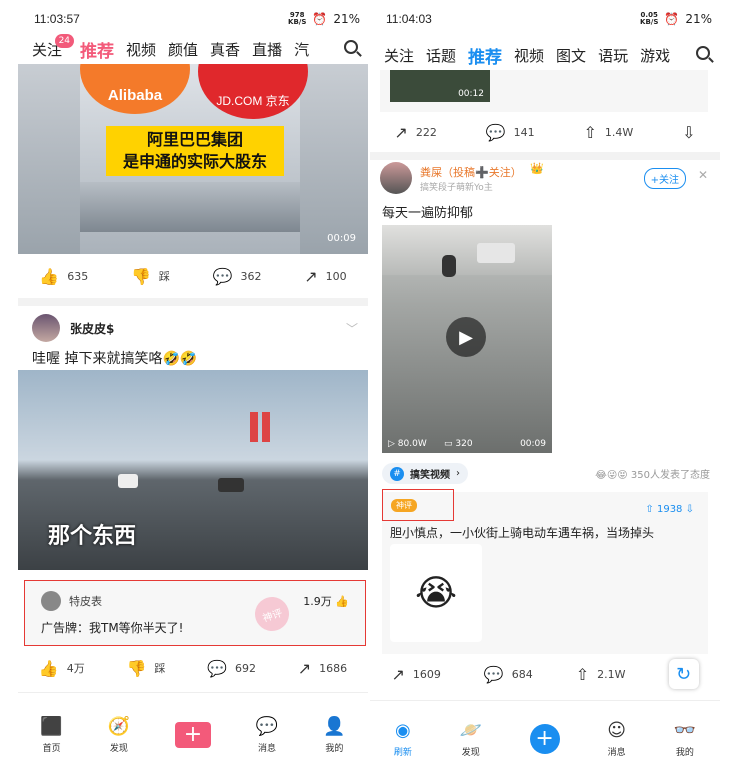 The image size is (738, 776). Describe the element at coordinates (458, 444) in the screenshot. I see `danmaku-count: ▭ 320` at that location.